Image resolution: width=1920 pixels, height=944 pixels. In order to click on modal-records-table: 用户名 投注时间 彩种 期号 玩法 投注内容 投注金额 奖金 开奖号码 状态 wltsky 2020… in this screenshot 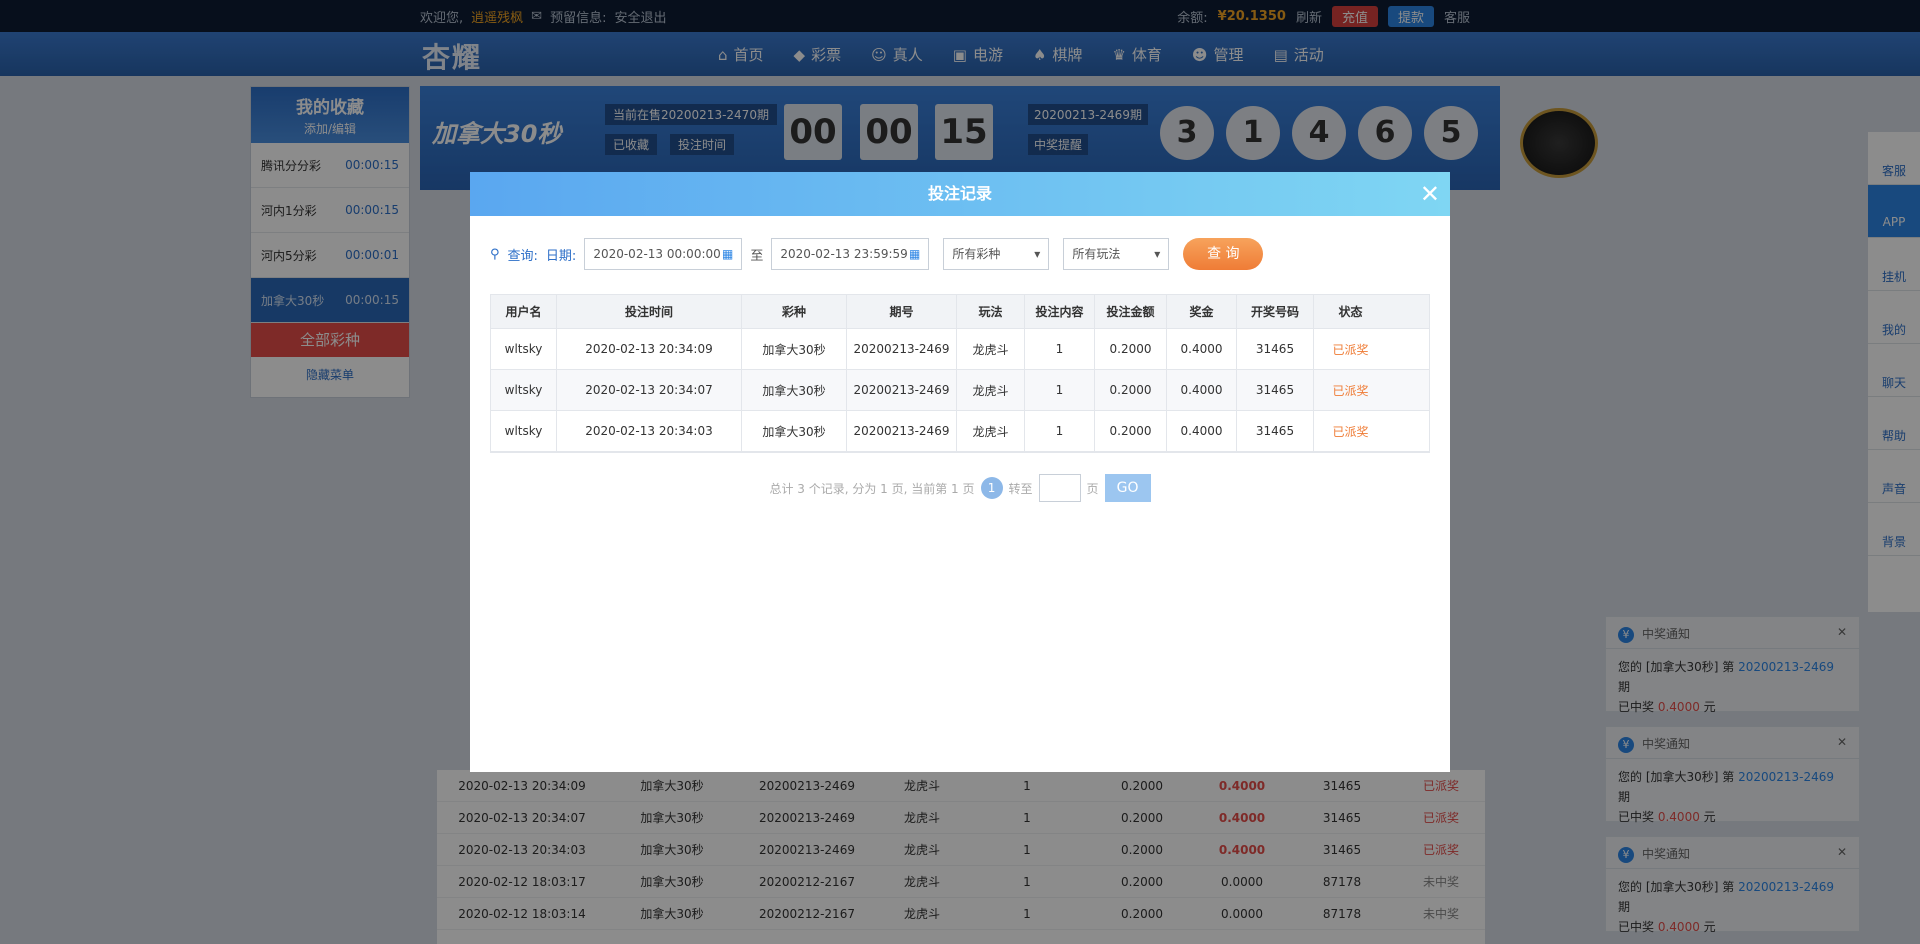, I will do `click(960, 373)`.